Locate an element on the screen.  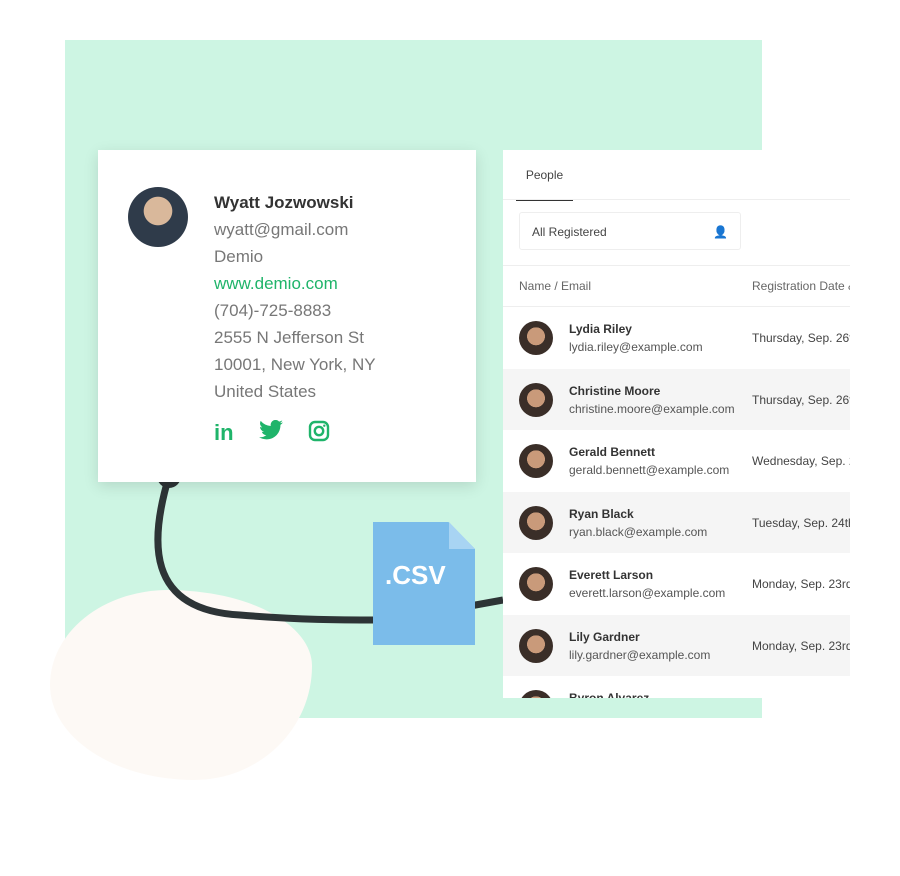
registration-filter-select: All Registered 👤 is located at coordinates (630, 231).